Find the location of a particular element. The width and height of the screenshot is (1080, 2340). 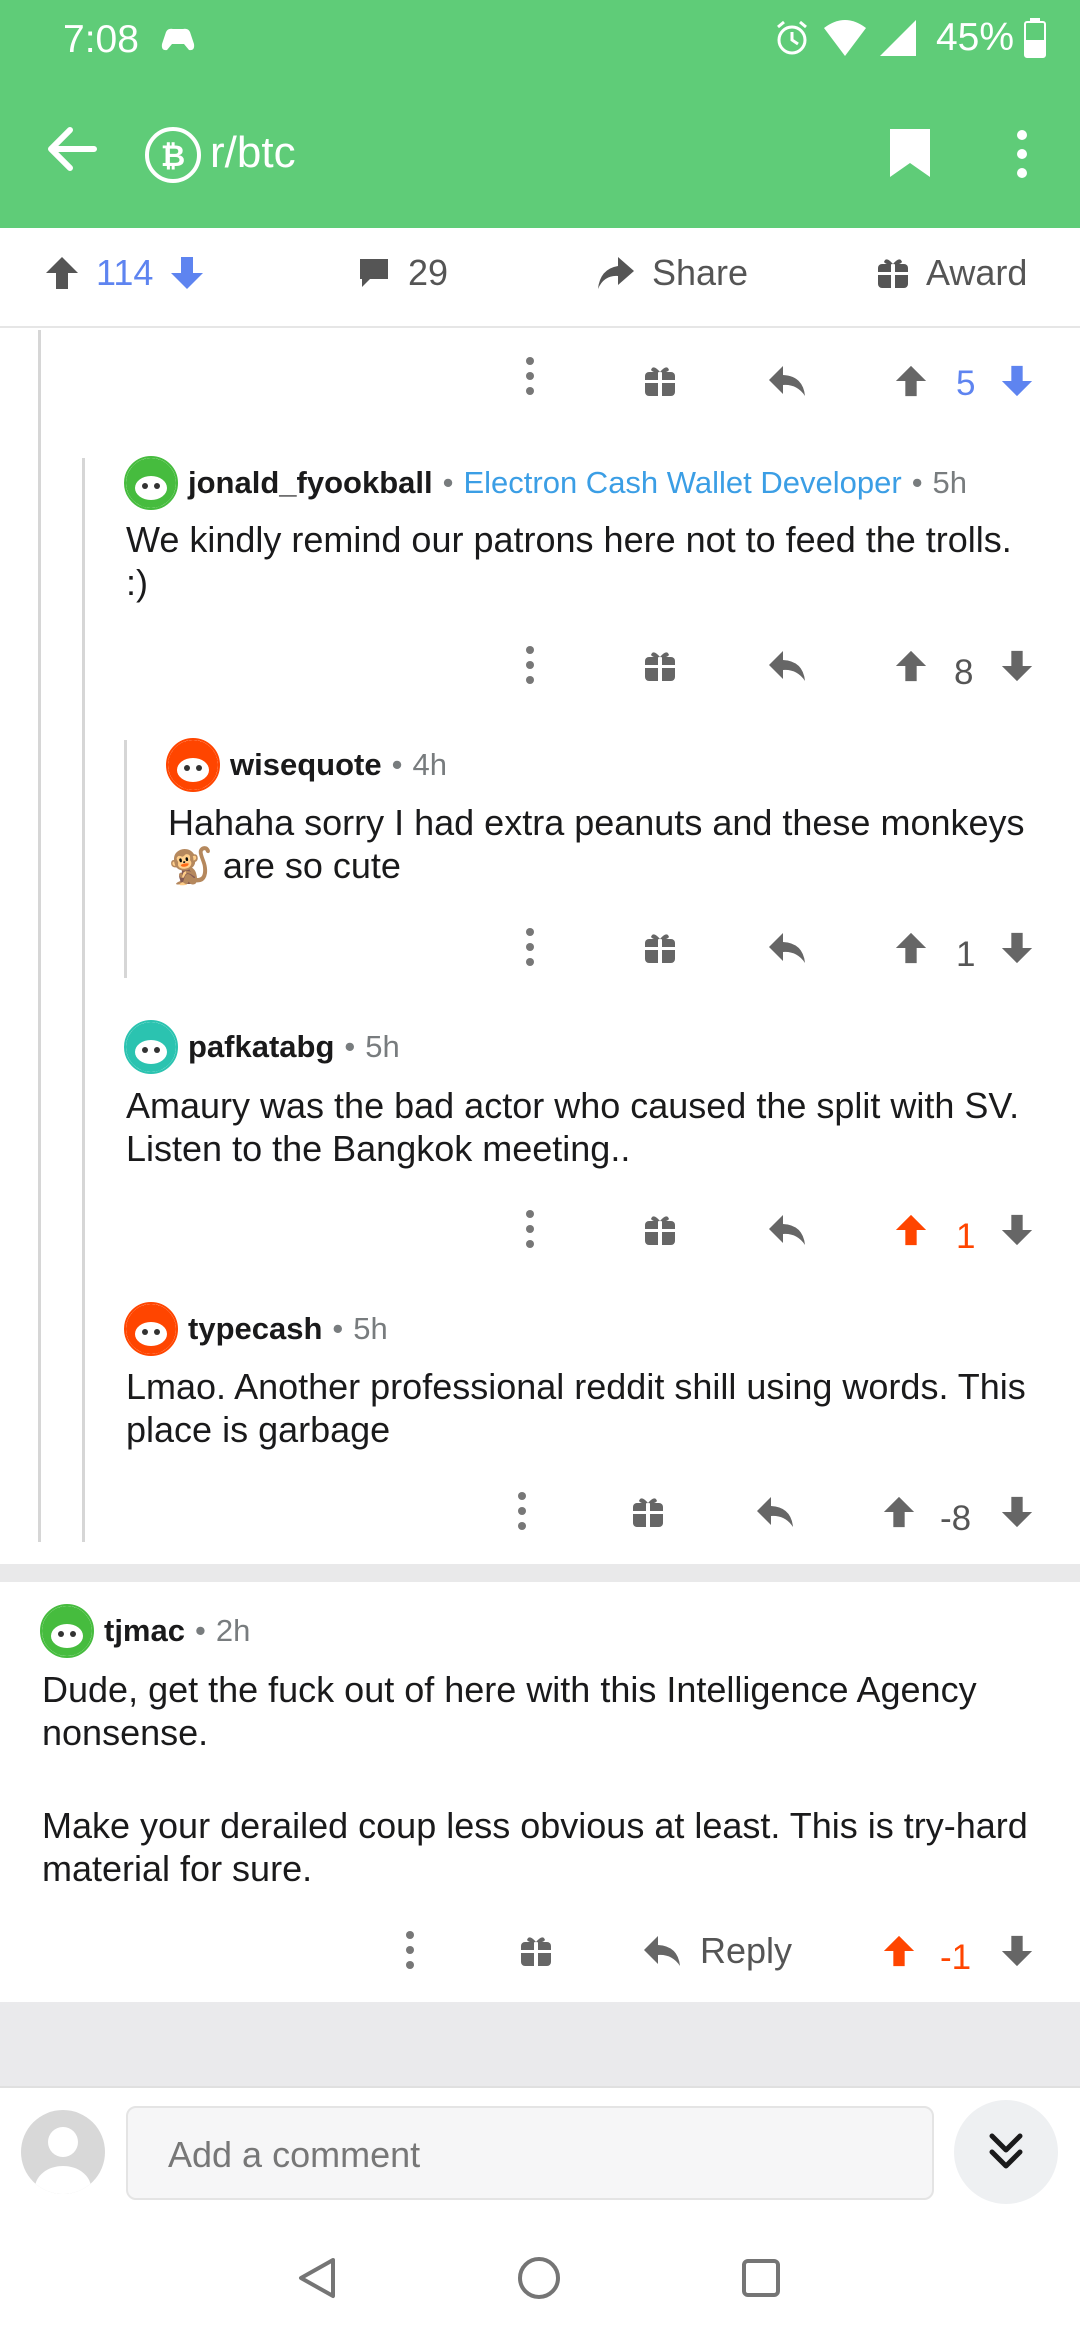

signal-icon is located at coordinates (898, 38).